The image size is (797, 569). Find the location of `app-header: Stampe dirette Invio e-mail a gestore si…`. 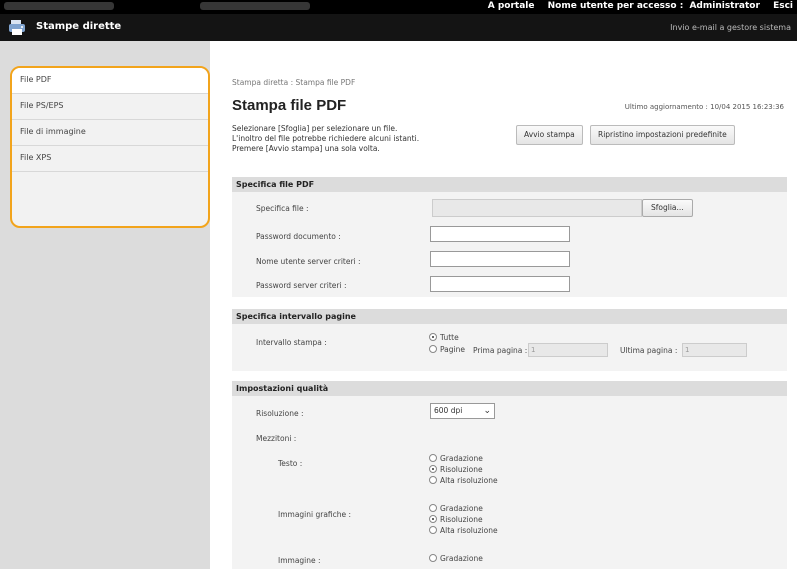

app-header: Stampe dirette Invio e-mail a gestore si… is located at coordinates (398, 27).